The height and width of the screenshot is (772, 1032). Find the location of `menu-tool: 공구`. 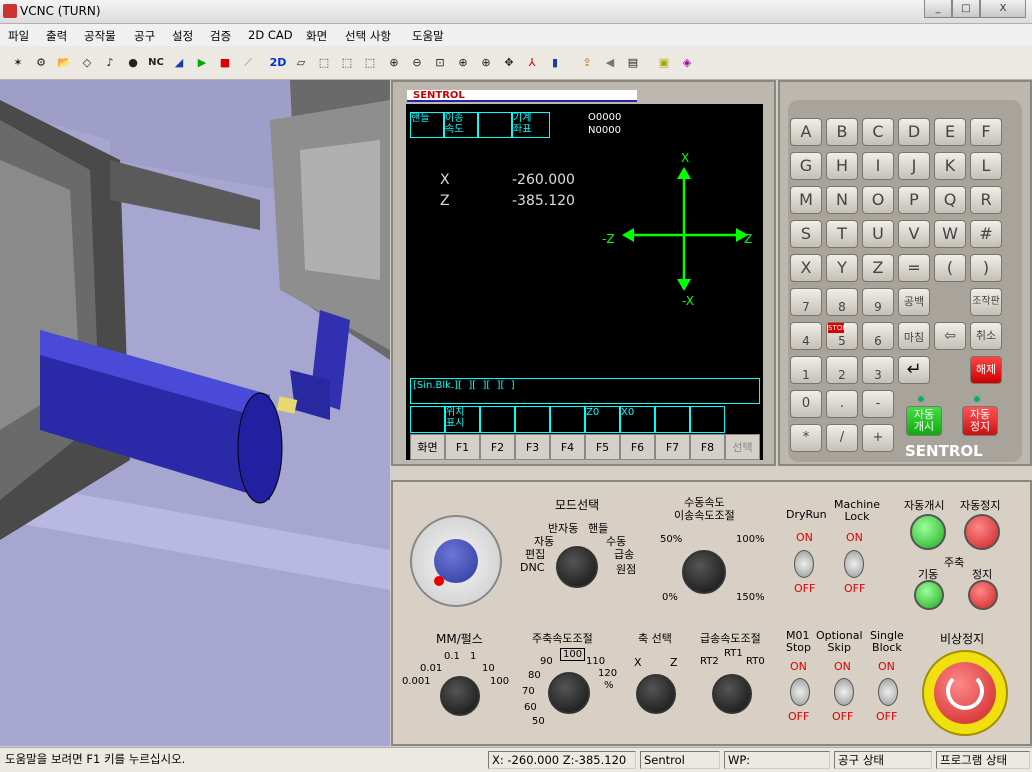

menu-tool: 공구 is located at coordinates (144, 36).